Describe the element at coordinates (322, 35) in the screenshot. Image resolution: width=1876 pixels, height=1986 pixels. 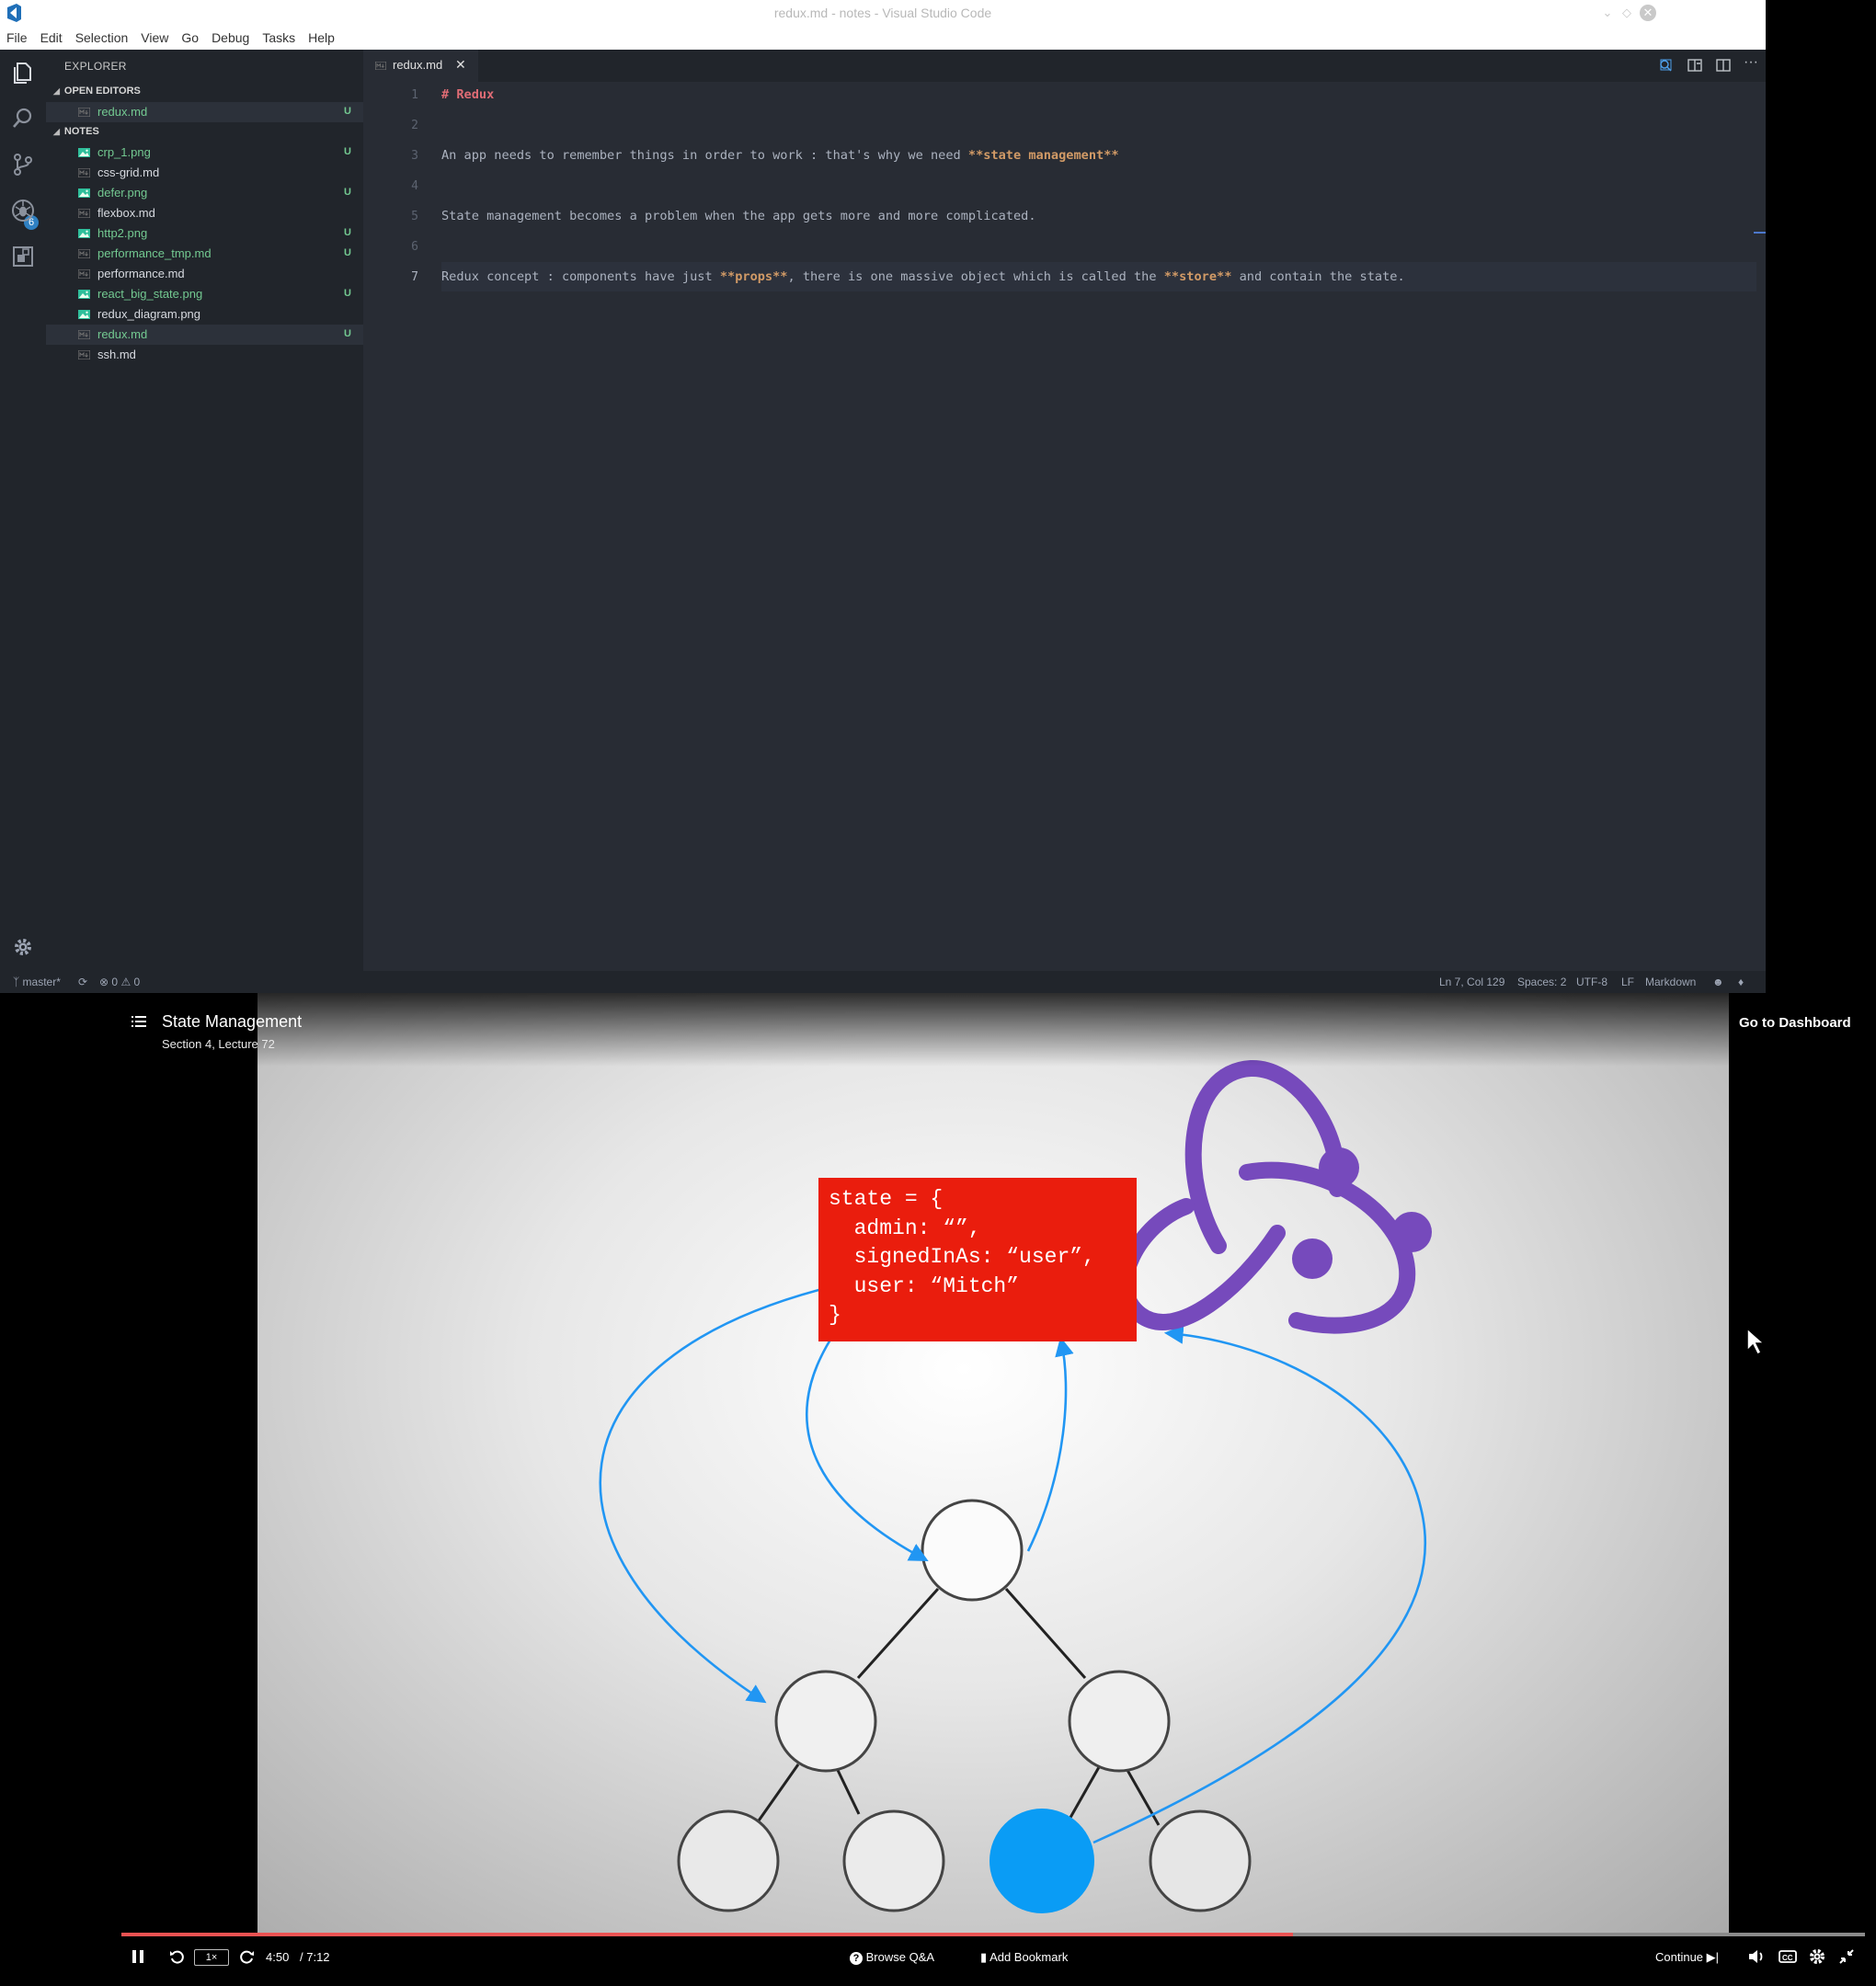
I see `menu-help: Help` at that location.